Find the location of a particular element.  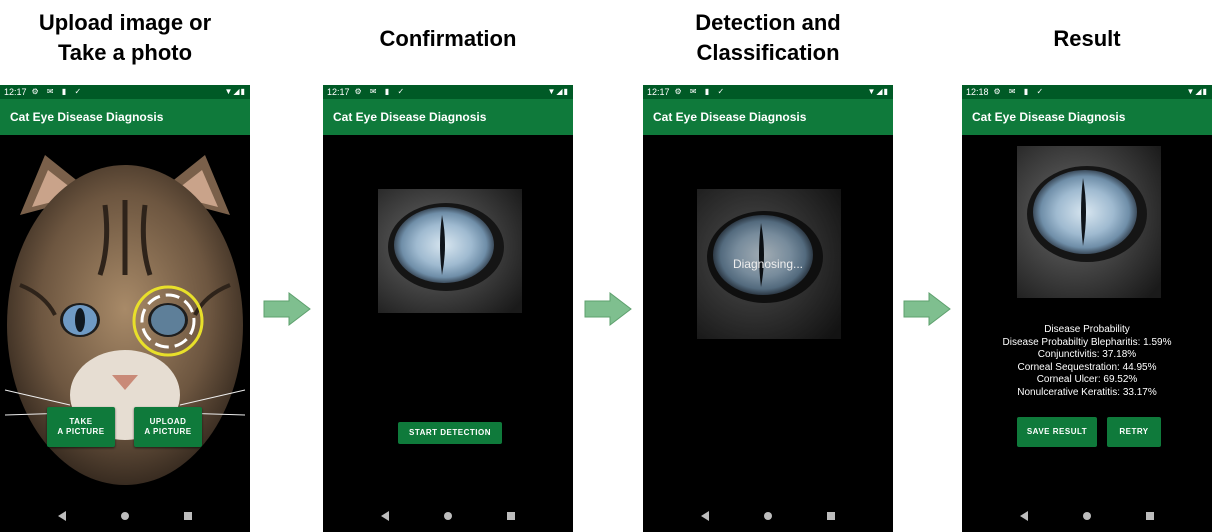

status-time: 12:18 is located at coordinates (977, 92).